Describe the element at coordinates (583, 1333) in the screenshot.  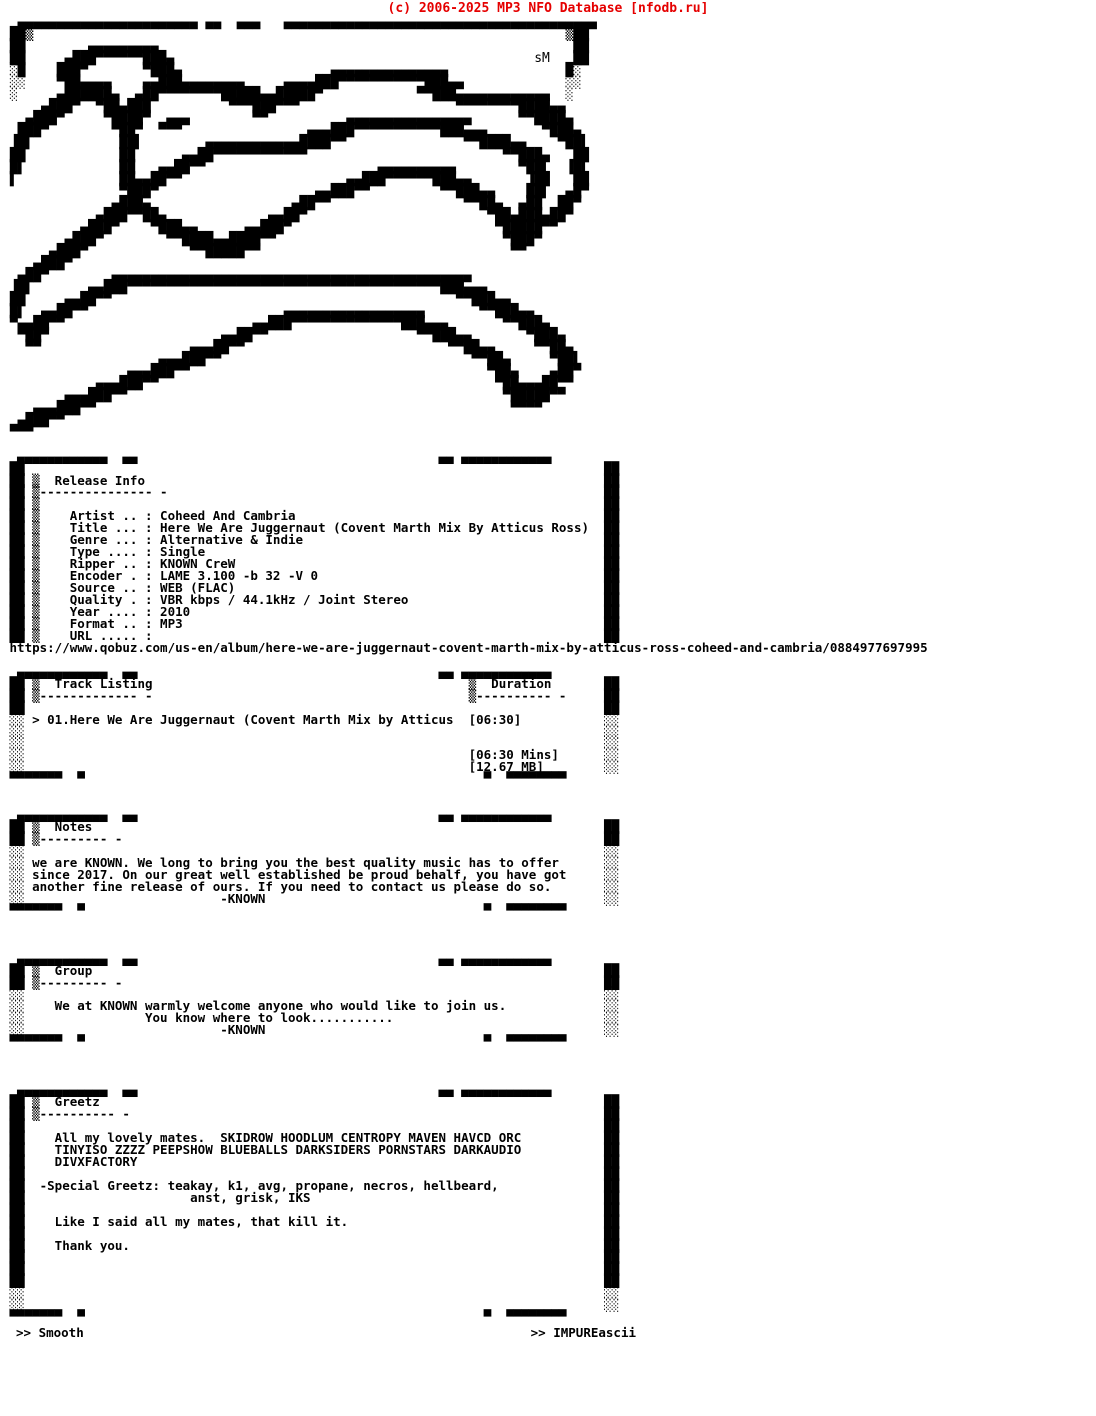
I see `footer-right-credit: >> IMPUREascii` at that location.